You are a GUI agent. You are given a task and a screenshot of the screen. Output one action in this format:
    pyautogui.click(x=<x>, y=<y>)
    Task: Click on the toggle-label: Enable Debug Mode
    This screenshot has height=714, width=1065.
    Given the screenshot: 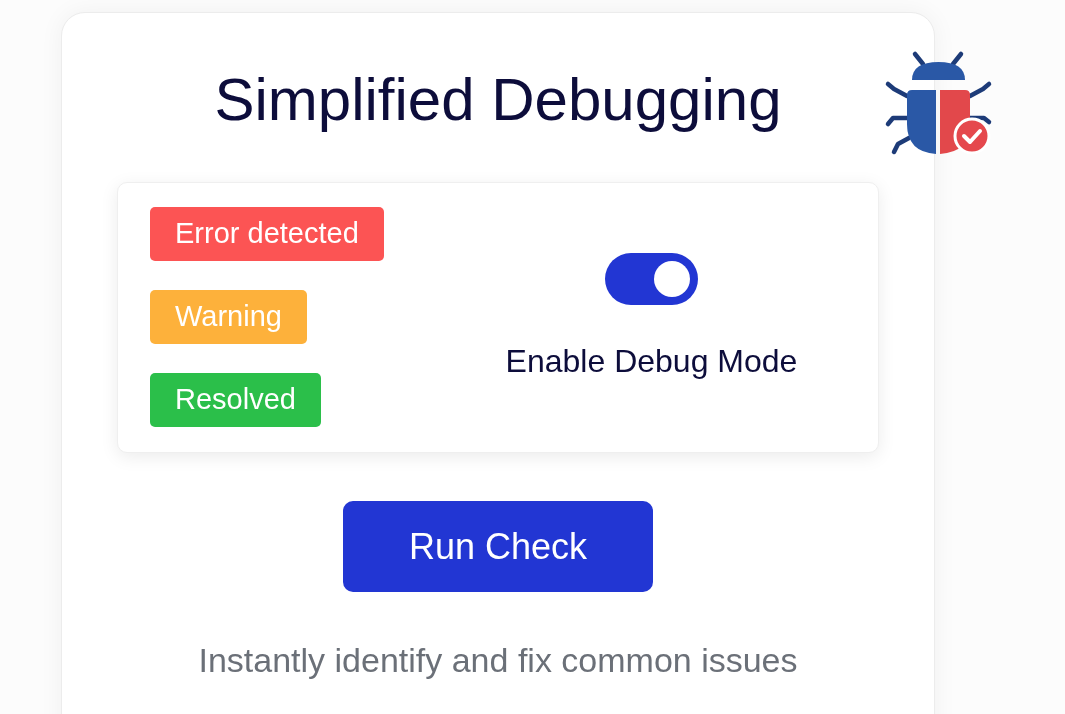 What is the action you would take?
    pyautogui.click(x=651, y=360)
    